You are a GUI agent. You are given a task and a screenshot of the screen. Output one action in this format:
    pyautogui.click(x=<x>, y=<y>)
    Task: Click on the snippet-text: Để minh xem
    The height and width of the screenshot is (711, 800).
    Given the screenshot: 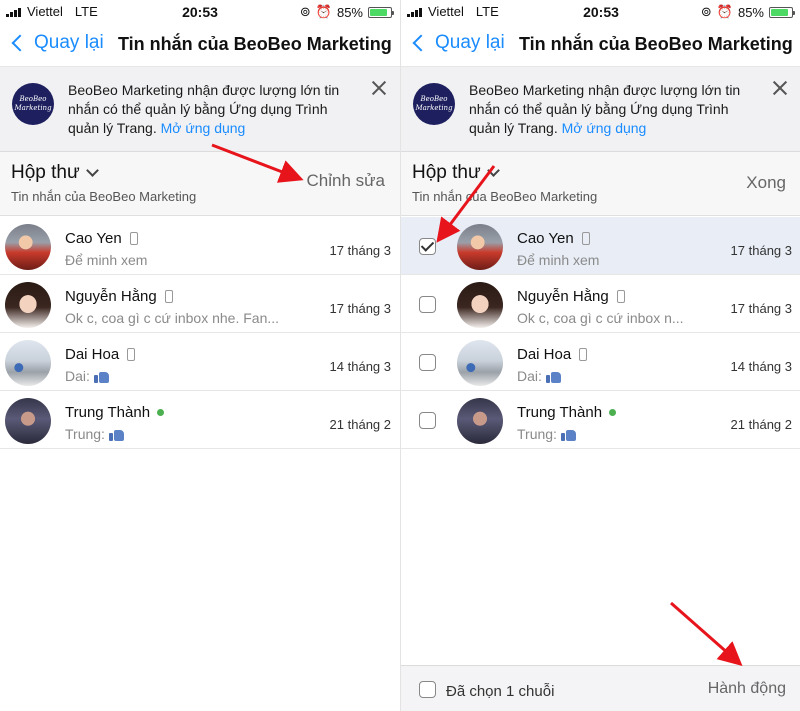 What is the action you would take?
    pyautogui.click(x=106, y=260)
    